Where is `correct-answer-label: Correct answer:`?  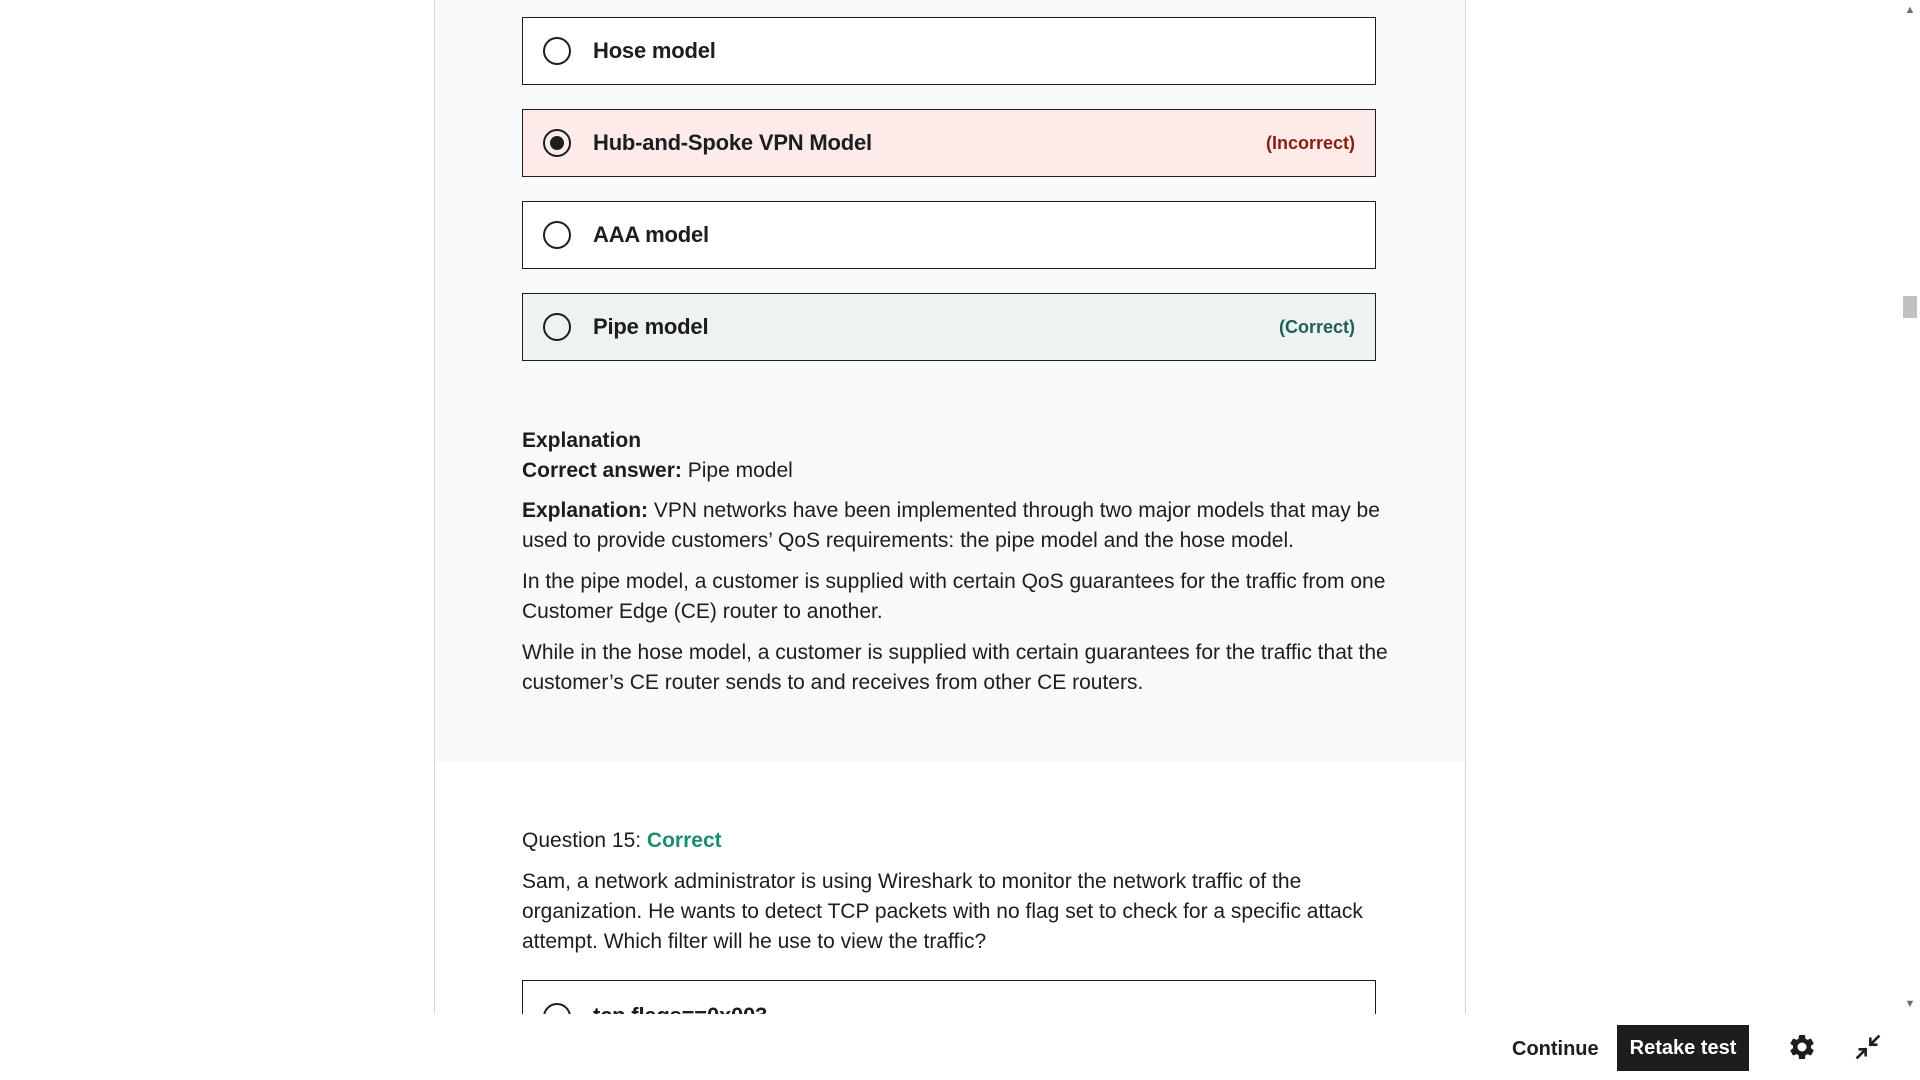 correct-answer-label: Correct answer: is located at coordinates (602, 470).